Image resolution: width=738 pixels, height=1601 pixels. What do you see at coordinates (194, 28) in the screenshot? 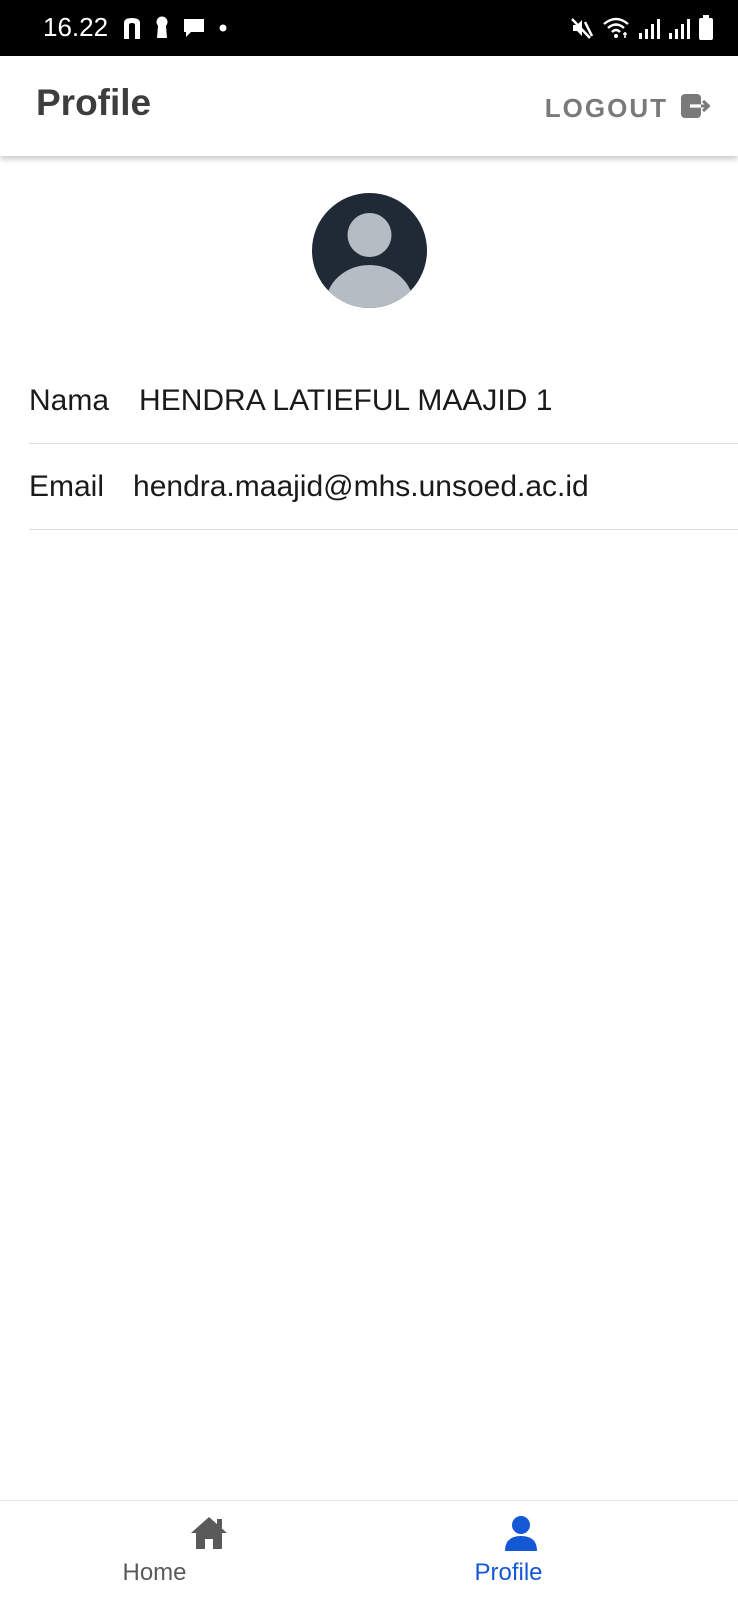
I see `chat-icon` at bounding box center [194, 28].